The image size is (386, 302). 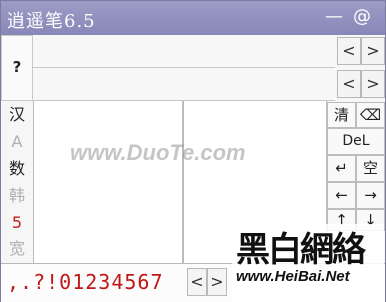 What do you see at coordinates (341, 115) in the screenshot?
I see `clear-button: 清` at bounding box center [341, 115].